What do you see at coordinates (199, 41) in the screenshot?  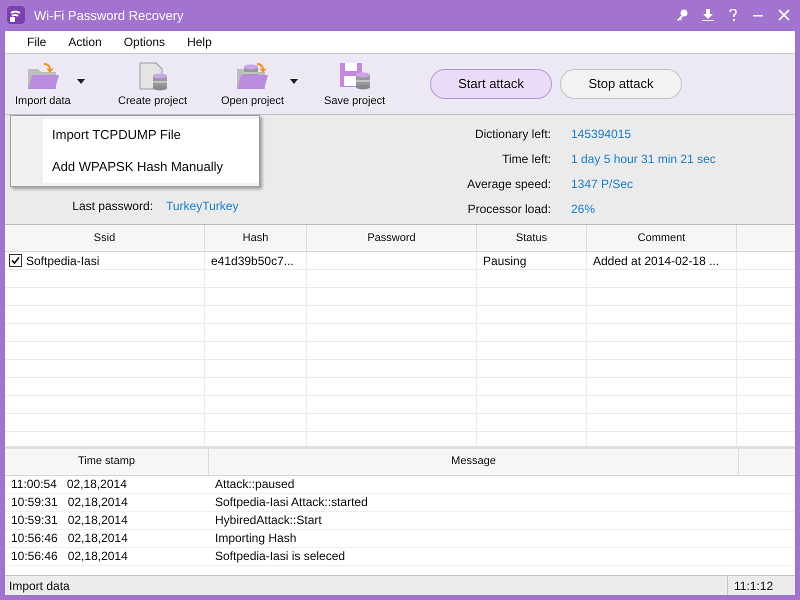 I see `menu-item: Help` at bounding box center [199, 41].